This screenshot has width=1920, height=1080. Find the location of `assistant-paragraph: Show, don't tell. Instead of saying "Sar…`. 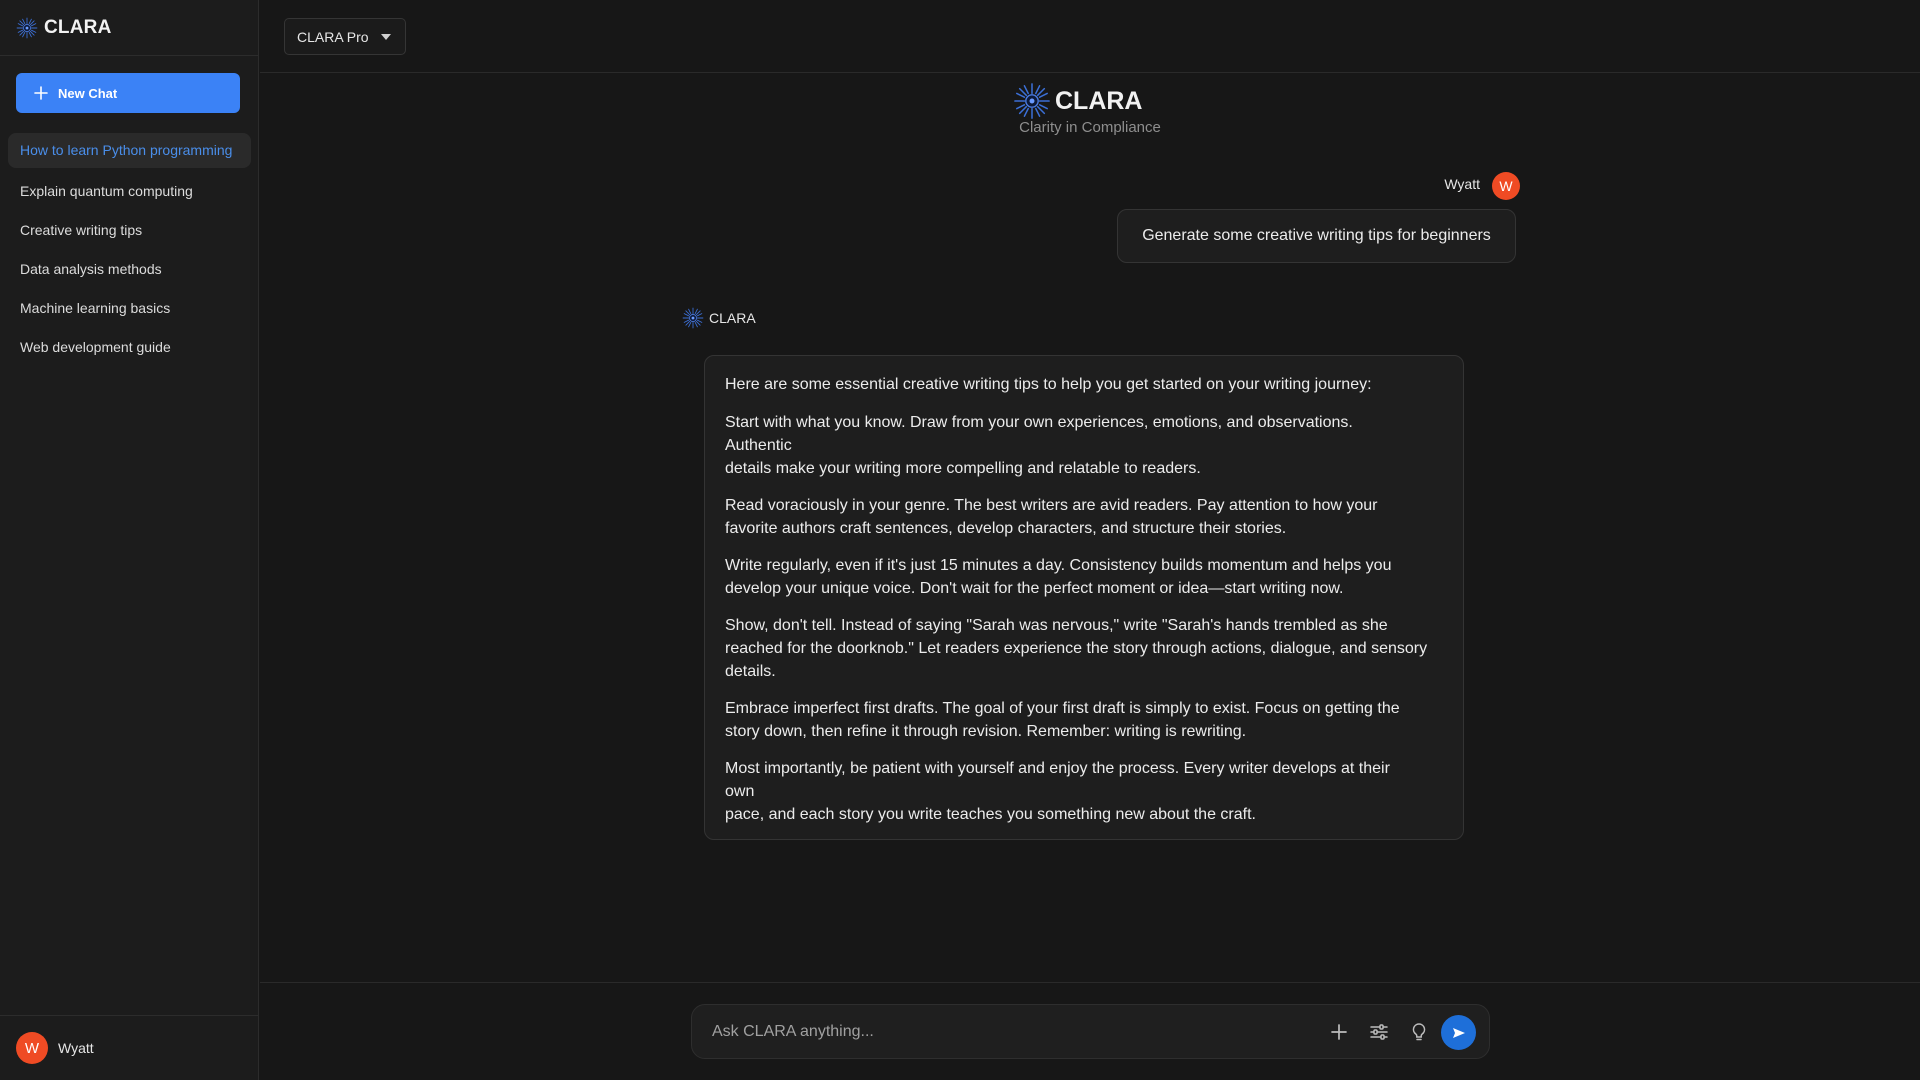

assistant-paragraph: Show, don't tell. Instead of saying "Sar… is located at coordinates (1076, 648).